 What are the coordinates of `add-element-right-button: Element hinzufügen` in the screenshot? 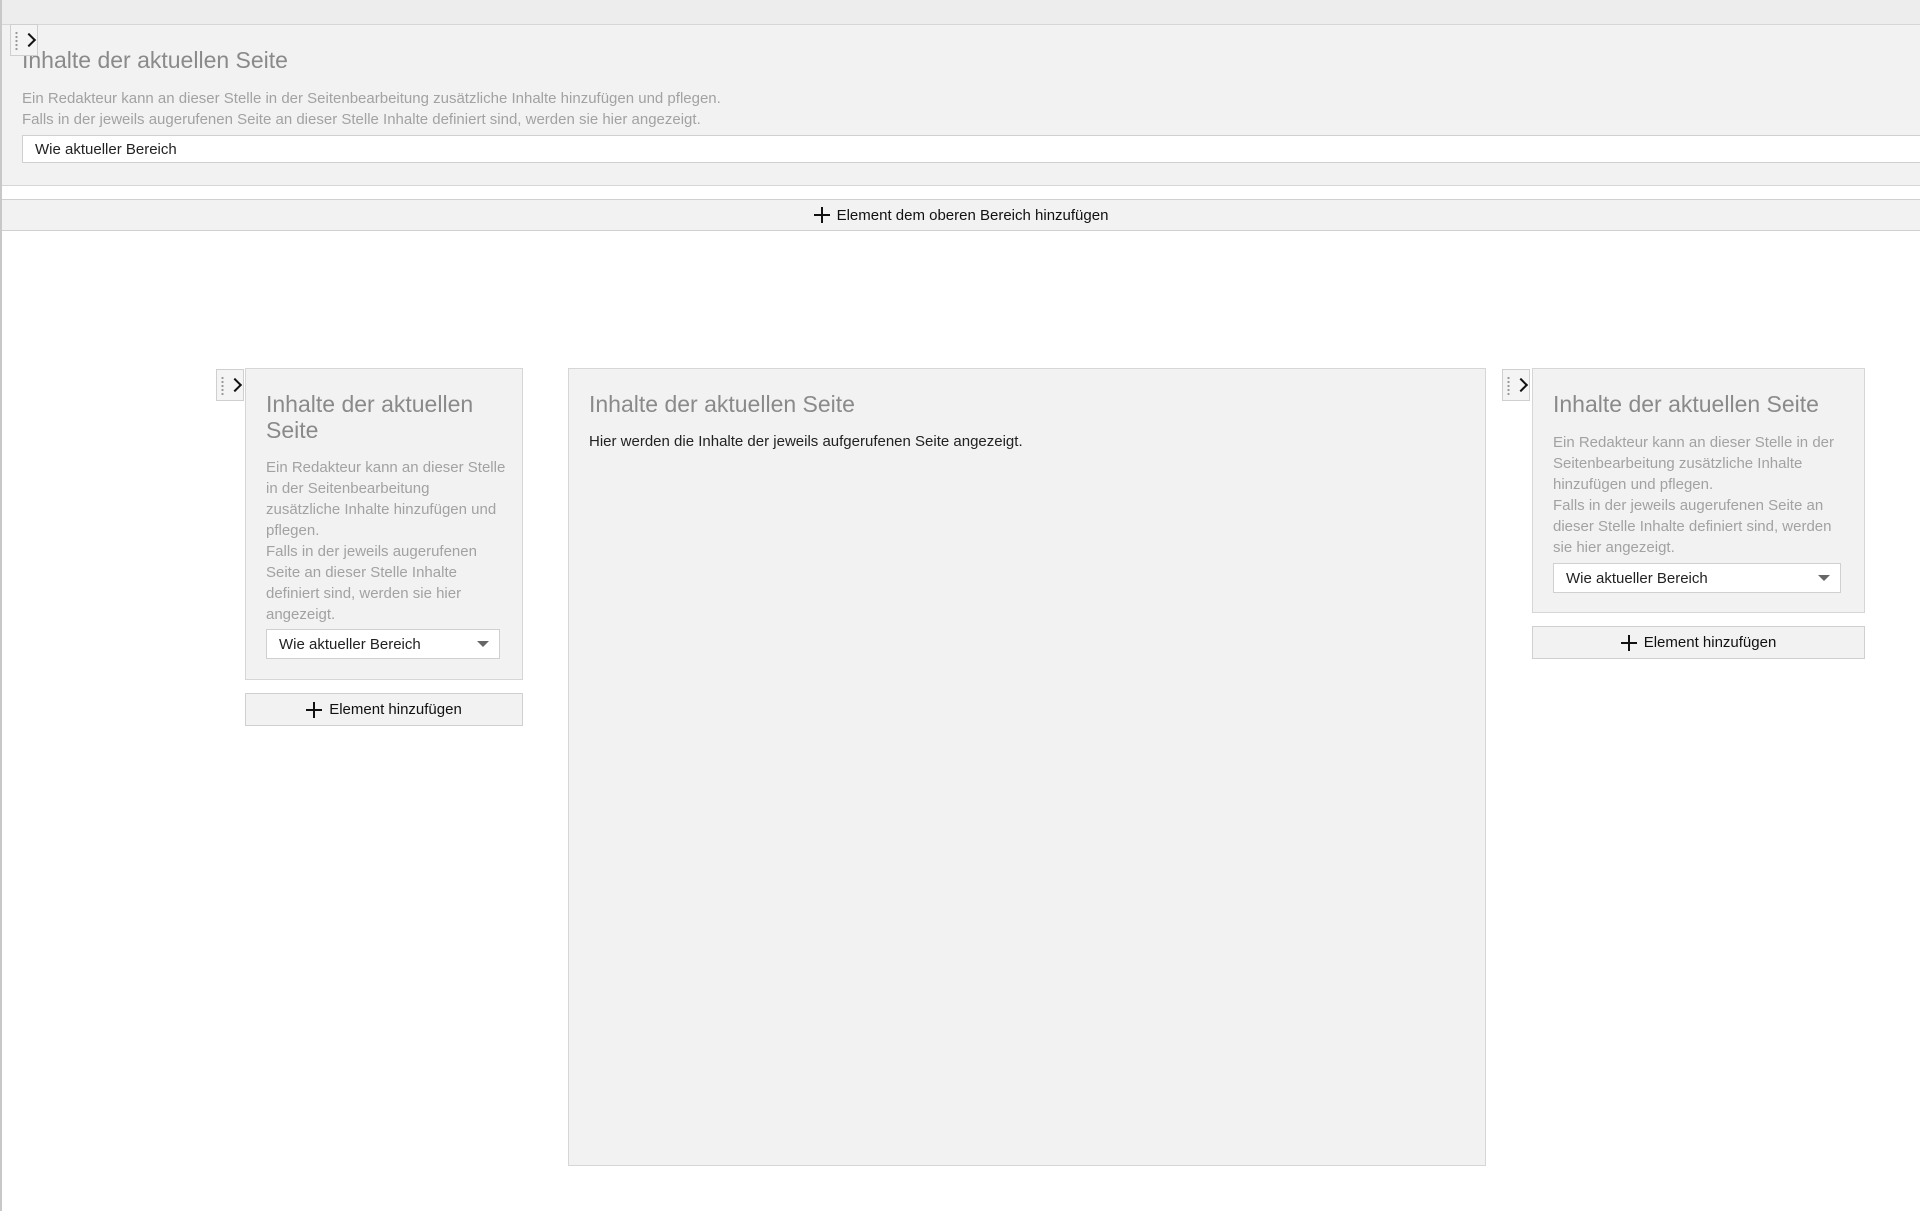 It's located at (1698, 642).